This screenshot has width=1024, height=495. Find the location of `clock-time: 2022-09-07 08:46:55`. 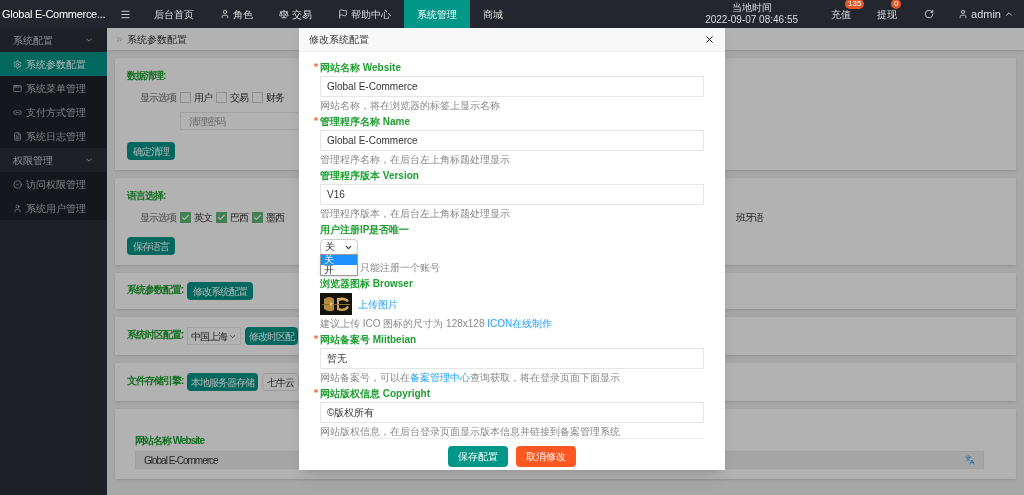

clock-time: 2022-09-07 08:46:55 is located at coordinates (752, 20).